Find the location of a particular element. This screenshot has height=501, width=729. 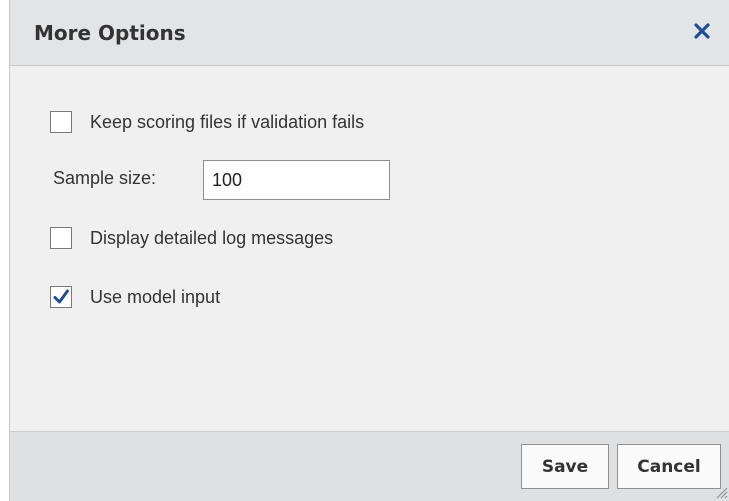

close-icon is located at coordinates (702, 31).